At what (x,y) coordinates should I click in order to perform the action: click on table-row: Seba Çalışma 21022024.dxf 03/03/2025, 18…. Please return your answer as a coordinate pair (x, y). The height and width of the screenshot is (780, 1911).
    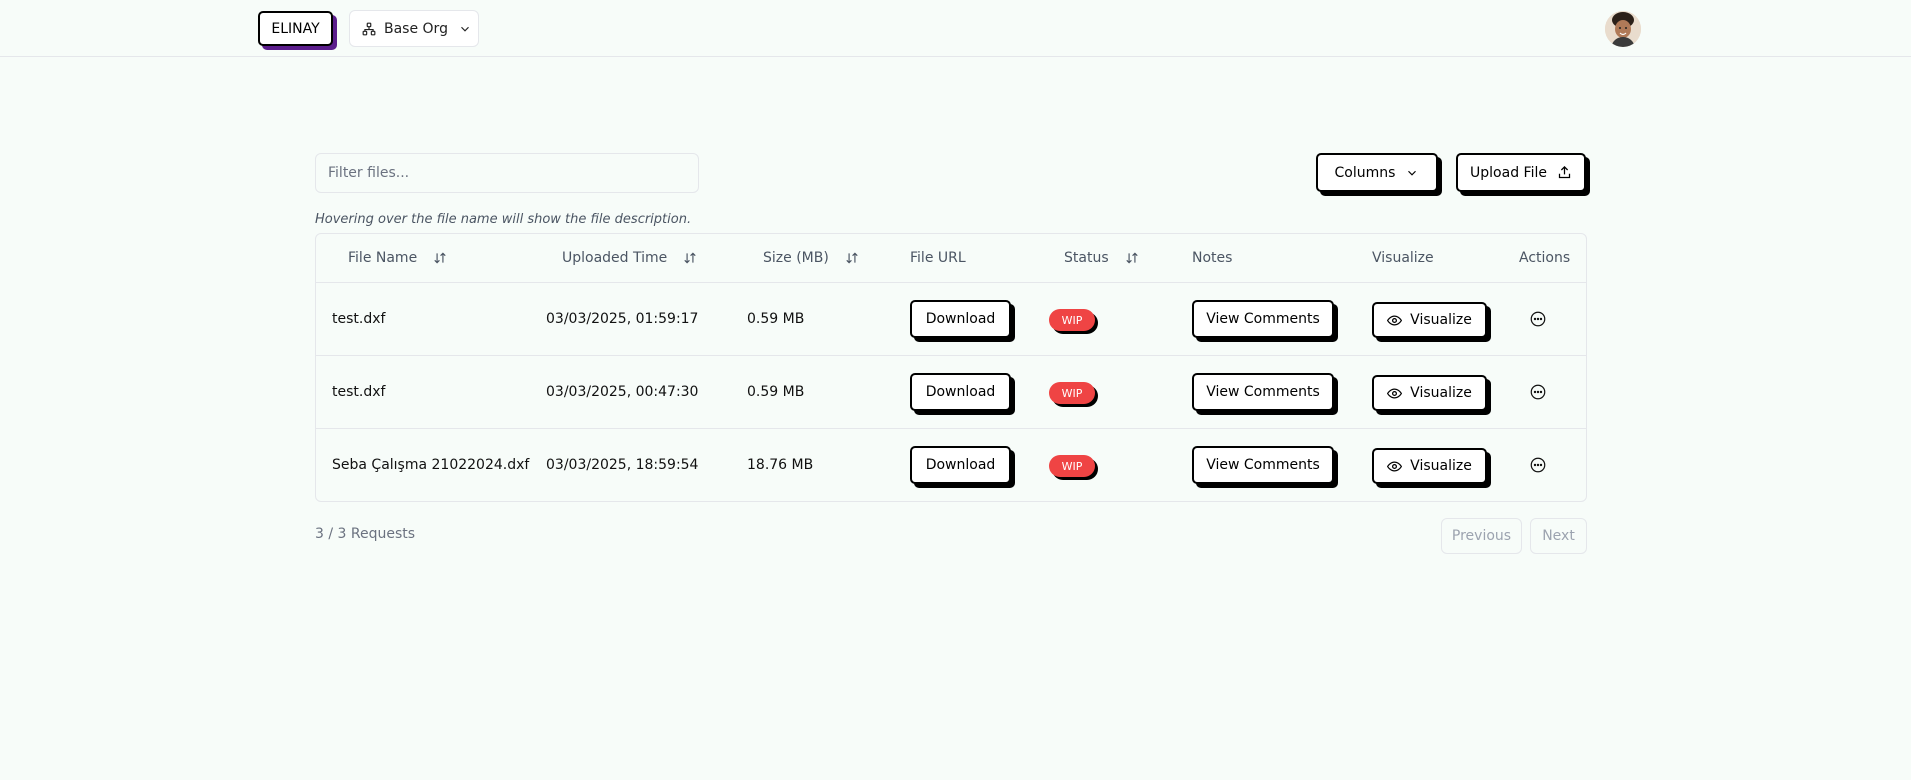
    Looking at the image, I should click on (951, 465).